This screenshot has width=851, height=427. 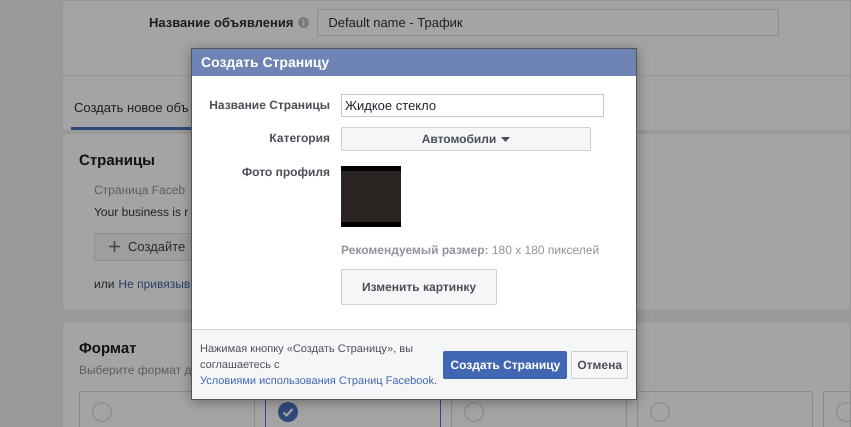 I want to click on page-name-field: Жидкое стекло, so click(x=472, y=105).